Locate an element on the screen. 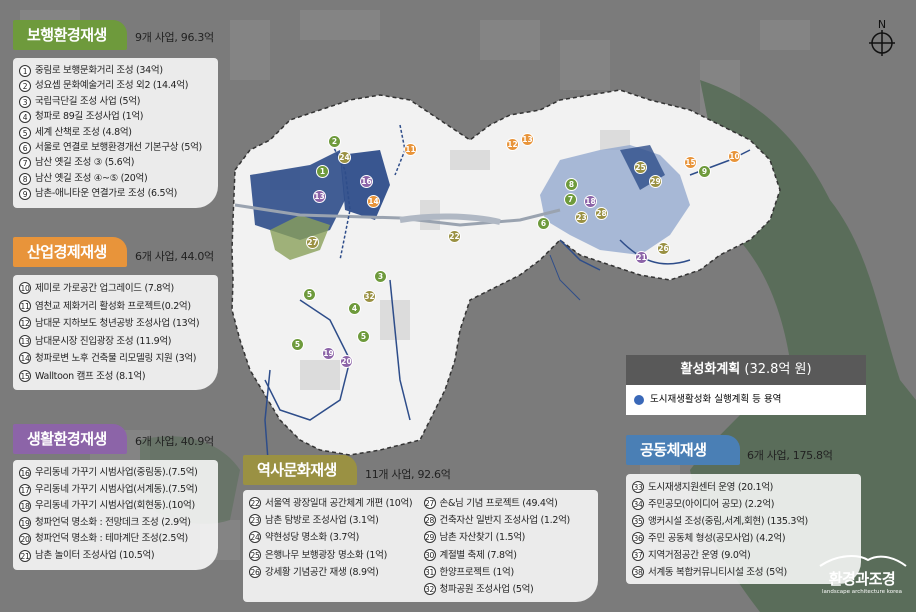 This screenshot has height=612, width=916. project-number: 32 is located at coordinates (429, 589).